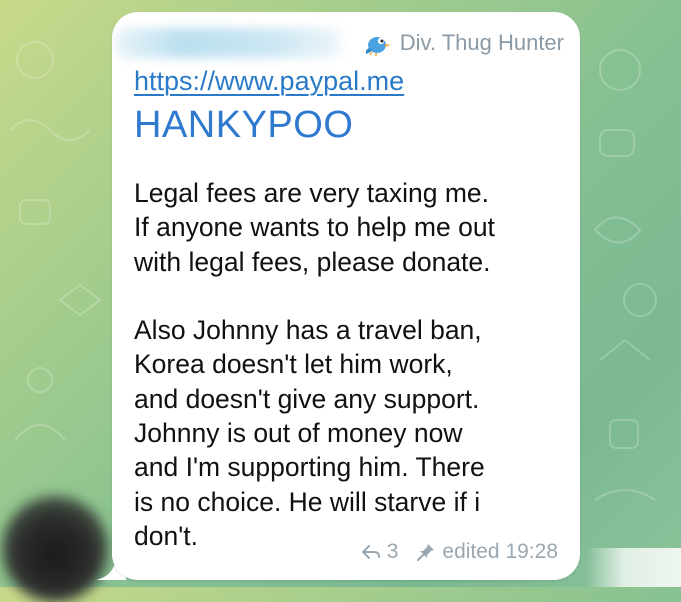 The width and height of the screenshot is (681, 602). What do you see at coordinates (481, 42) in the screenshot?
I see `signature-text: Div. Thug Hunter` at bounding box center [481, 42].